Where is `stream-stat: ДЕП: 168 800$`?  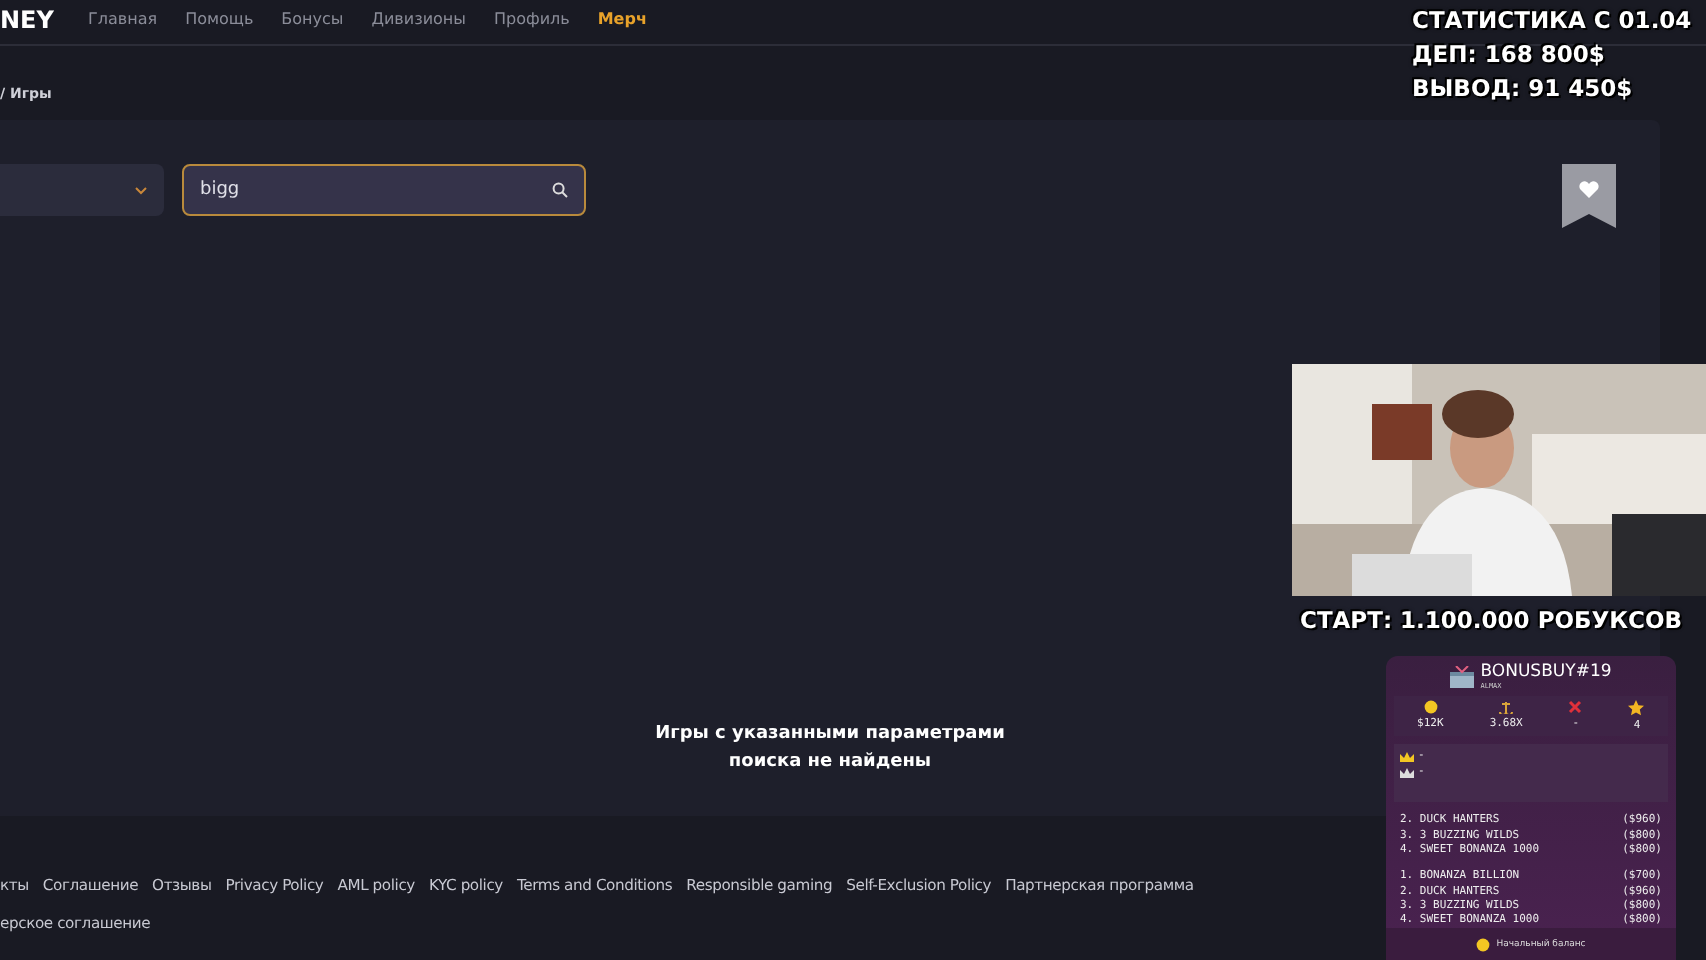 stream-stat: ДЕП: 168 800$ is located at coordinates (1509, 55).